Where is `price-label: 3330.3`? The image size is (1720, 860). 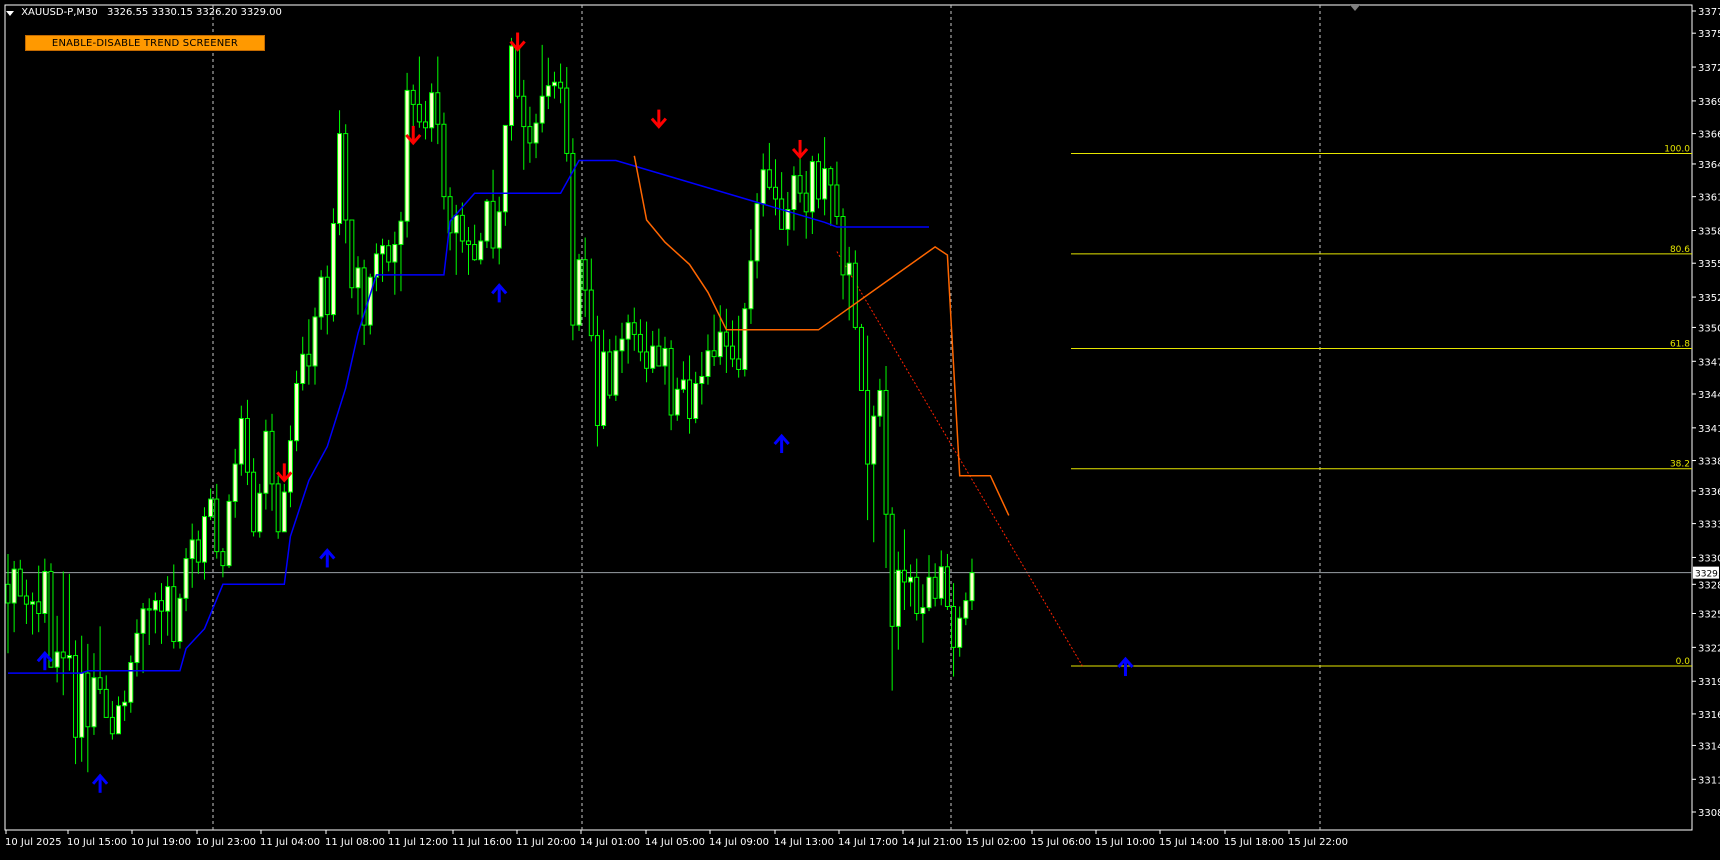
price-label: 3330.3 is located at coordinates (1709, 558).